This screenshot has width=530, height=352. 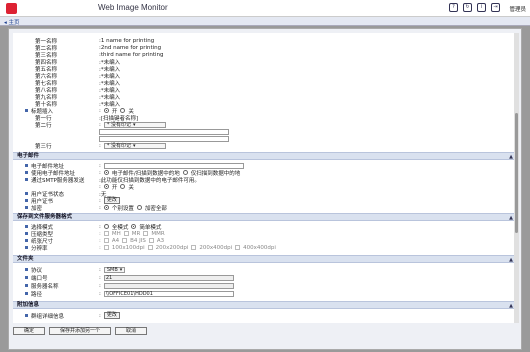 What do you see at coordinates (29, 331) in the screenshot?
I see `ok-button: 确定` at bounding box center [29, 331].